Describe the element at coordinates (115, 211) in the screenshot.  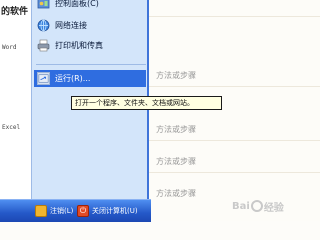
I see `shutdown-label: 关闭计算机(U)` at that location.